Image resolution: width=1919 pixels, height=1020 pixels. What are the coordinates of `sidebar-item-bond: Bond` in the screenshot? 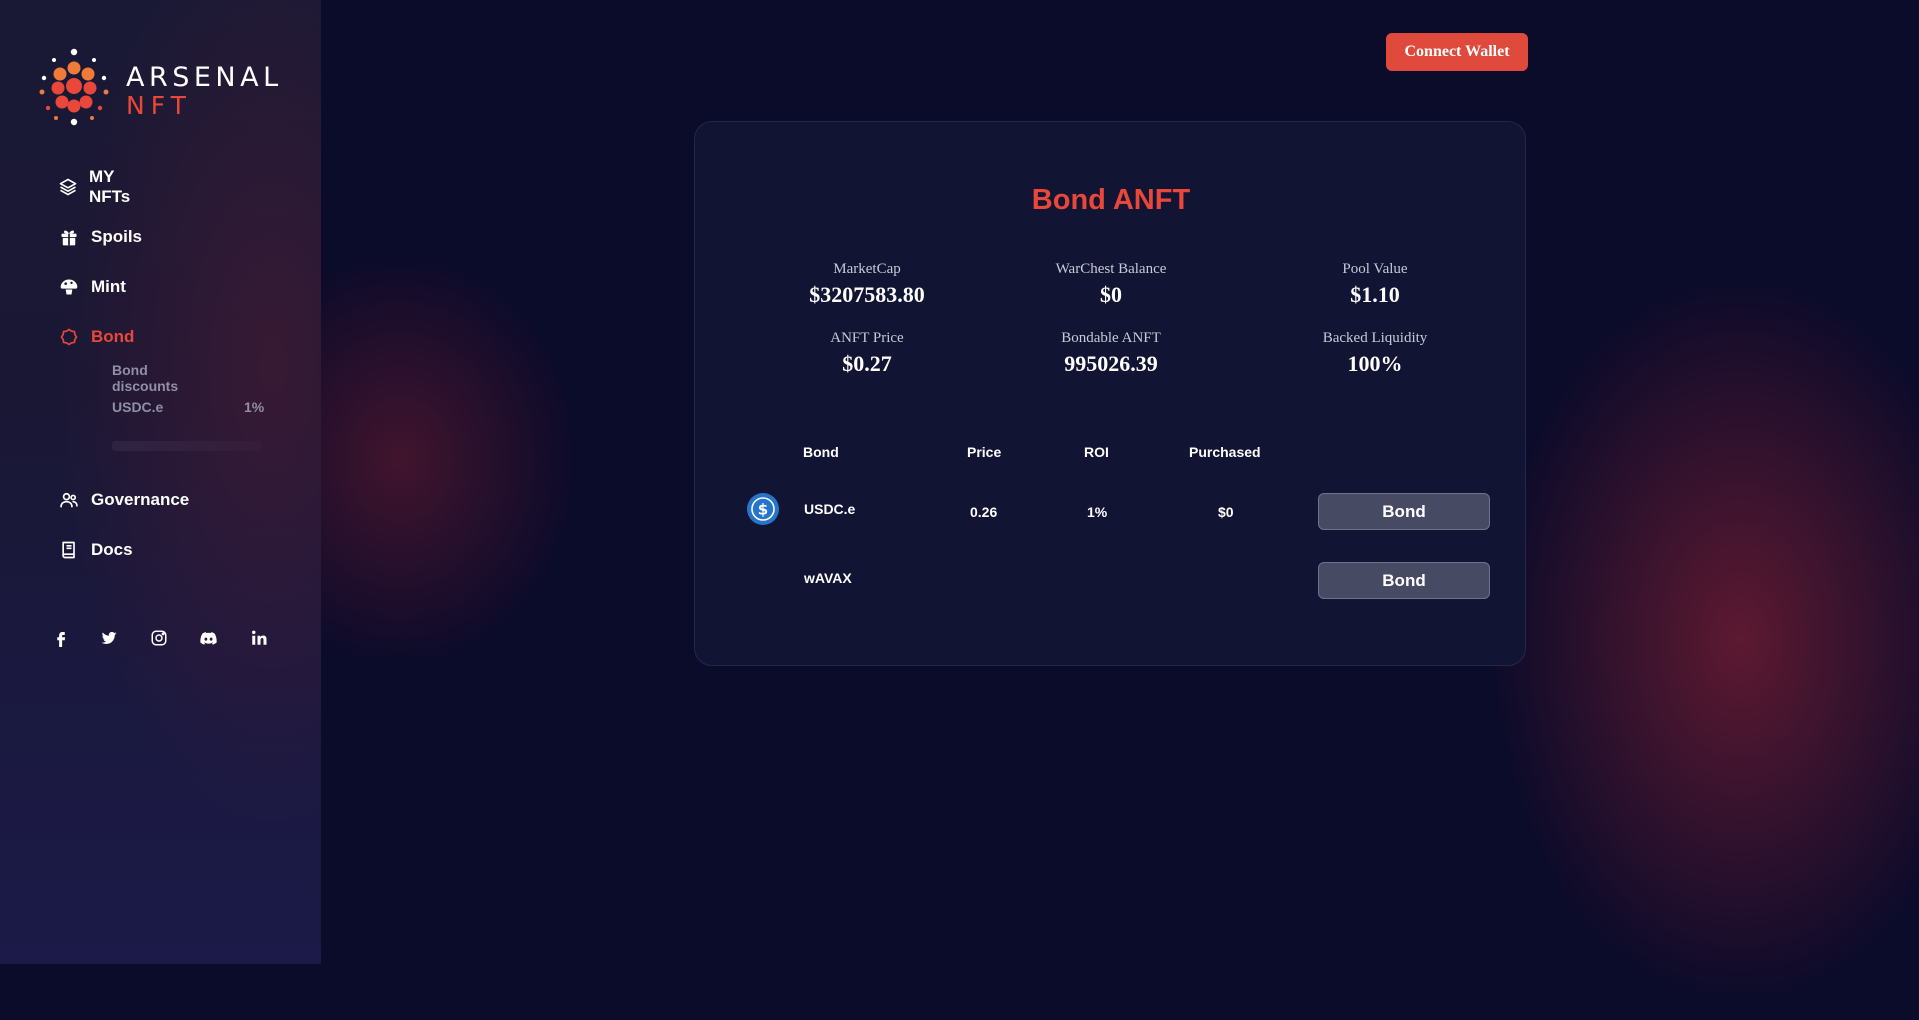 It's located at (96, 337).